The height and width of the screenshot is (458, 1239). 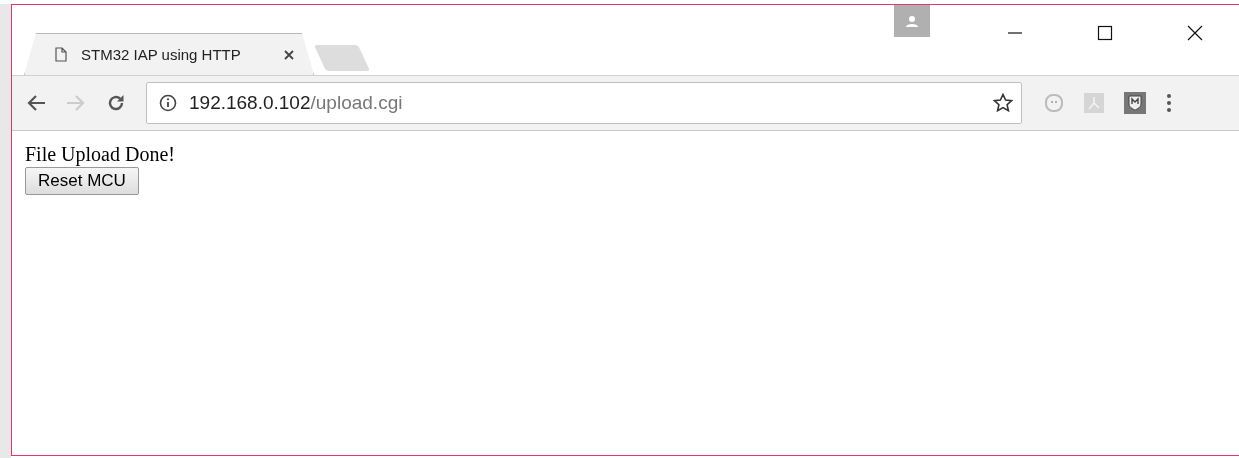 What do you see at coordinates (296, 103) in the screenshot?
I see `url-text: 192.168.0.102/upload.cgi` at bounding box center [296, 103].